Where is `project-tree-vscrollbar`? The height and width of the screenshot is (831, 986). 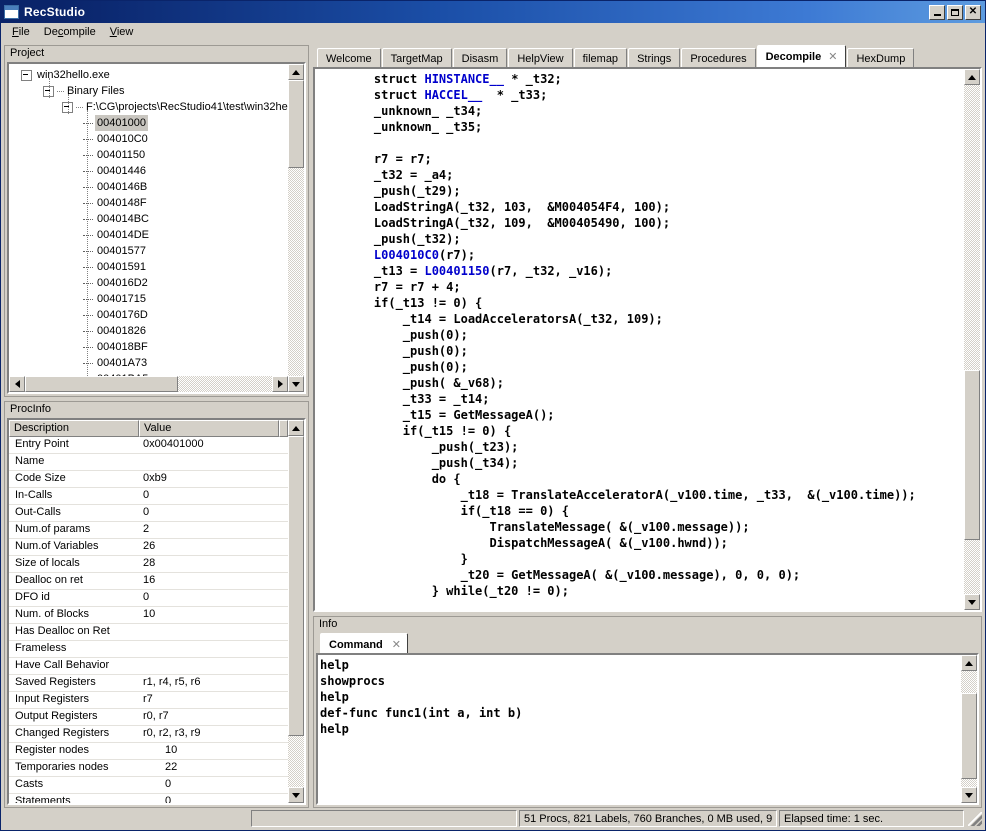 project-tree-vscrollbar is located at coordinates (296, 228).